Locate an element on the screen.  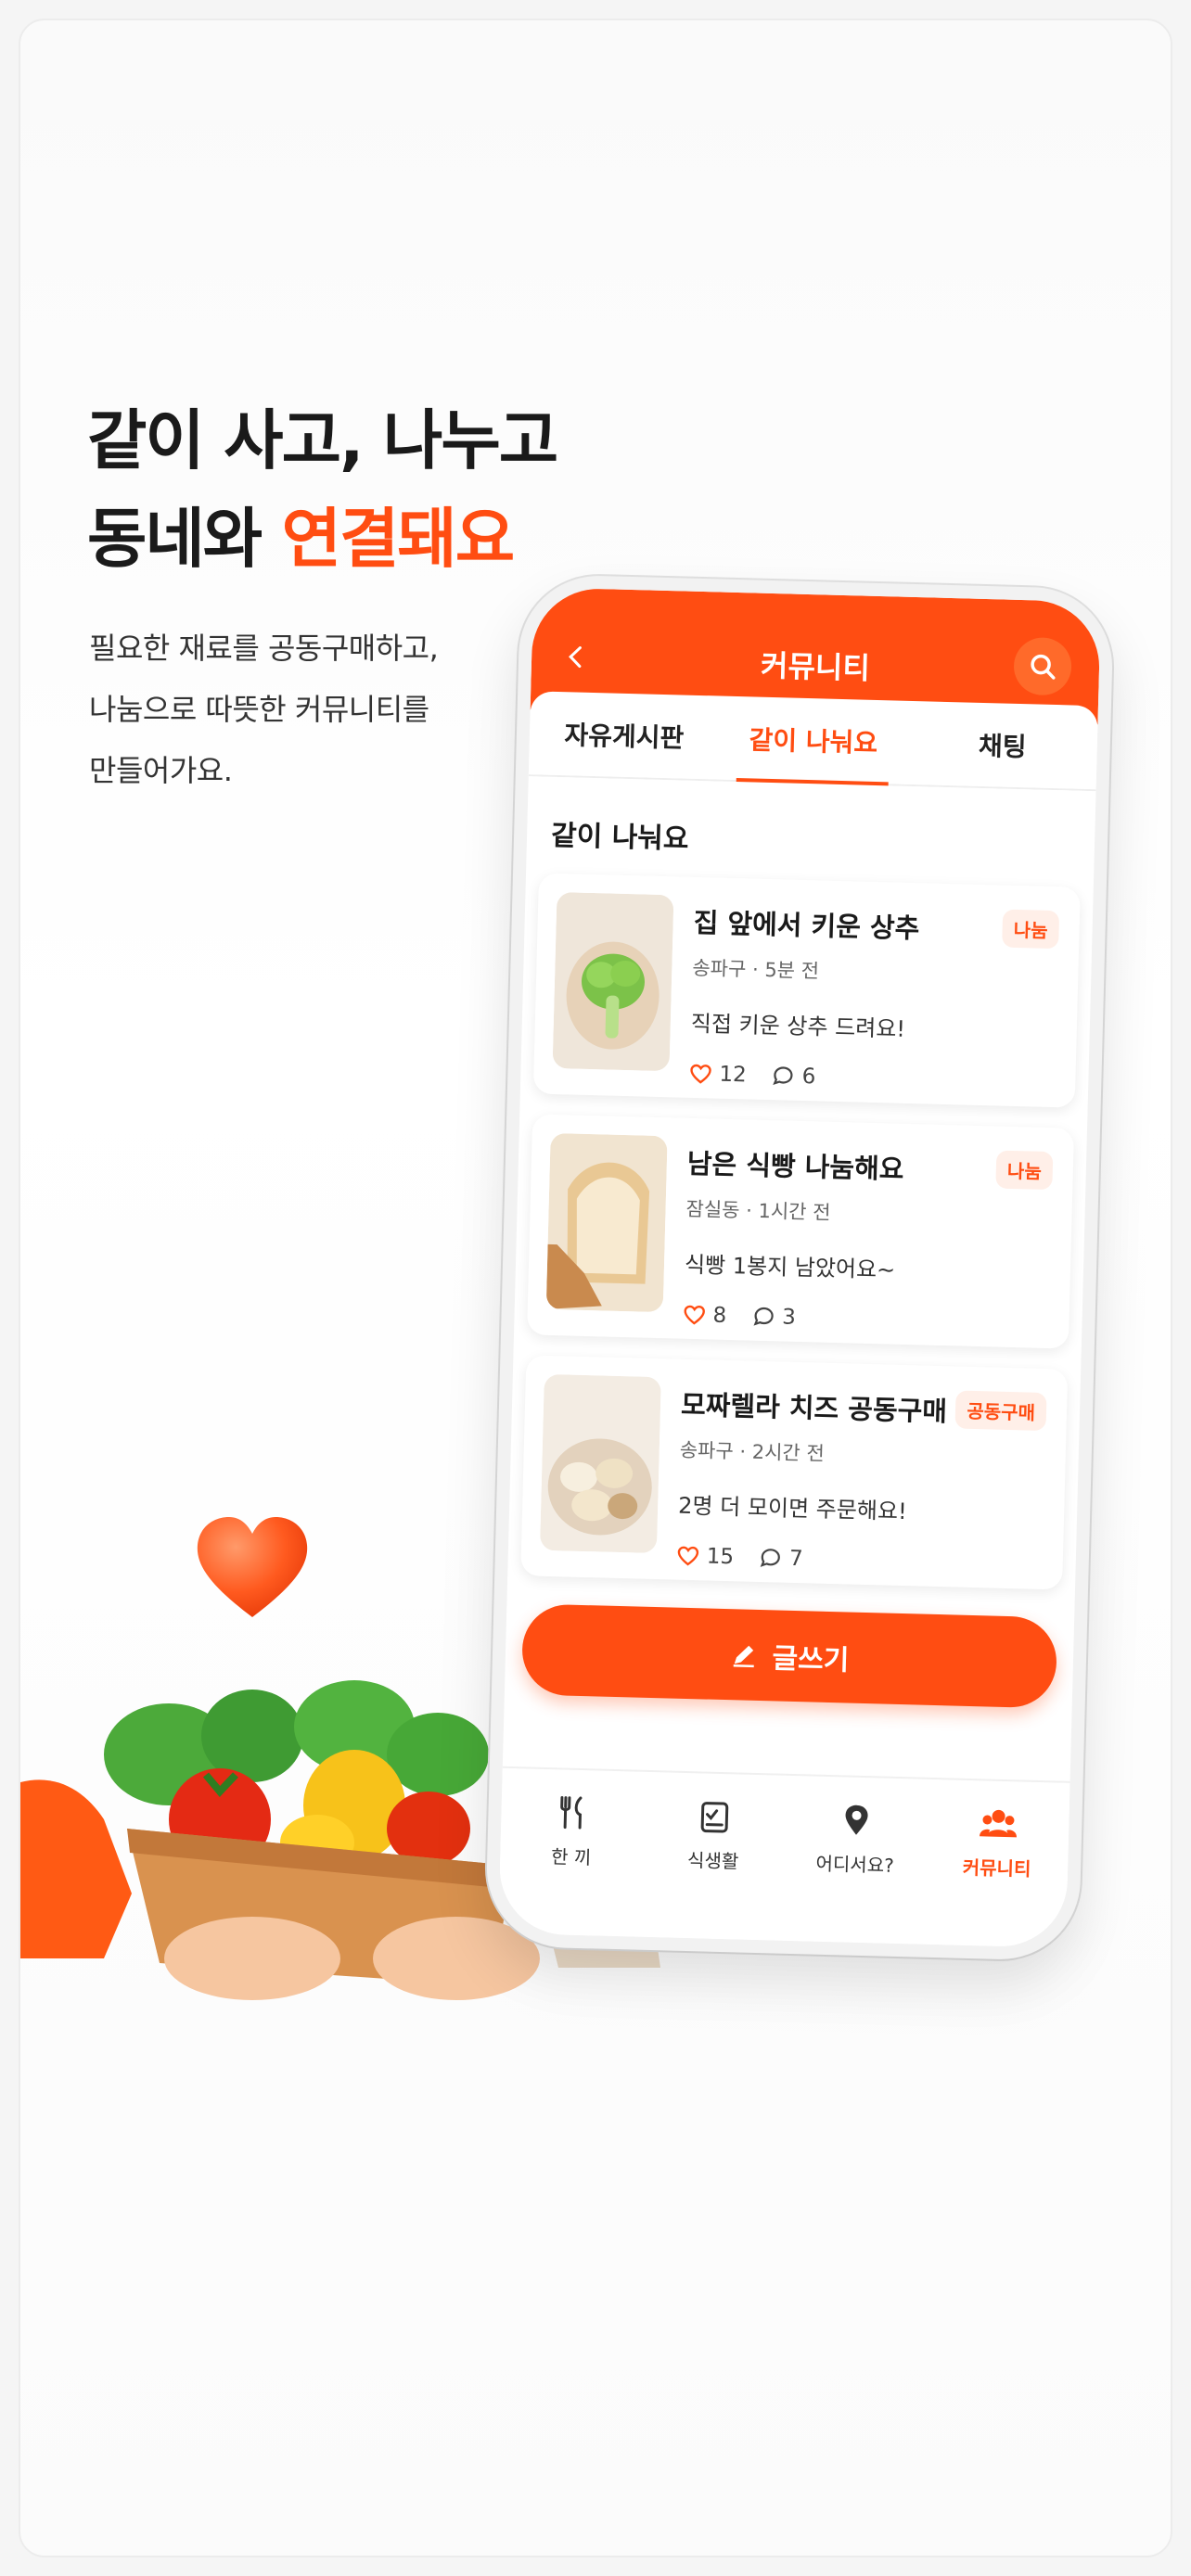
write-post-label: 글쓰기 is located at coordinates (811, 1659).